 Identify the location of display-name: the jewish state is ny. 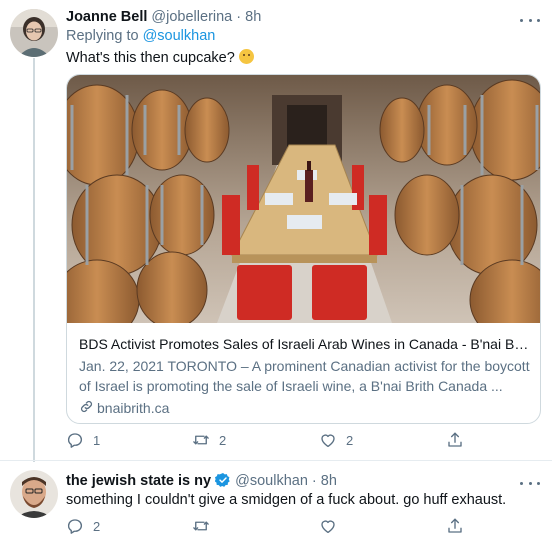
(138, 481).